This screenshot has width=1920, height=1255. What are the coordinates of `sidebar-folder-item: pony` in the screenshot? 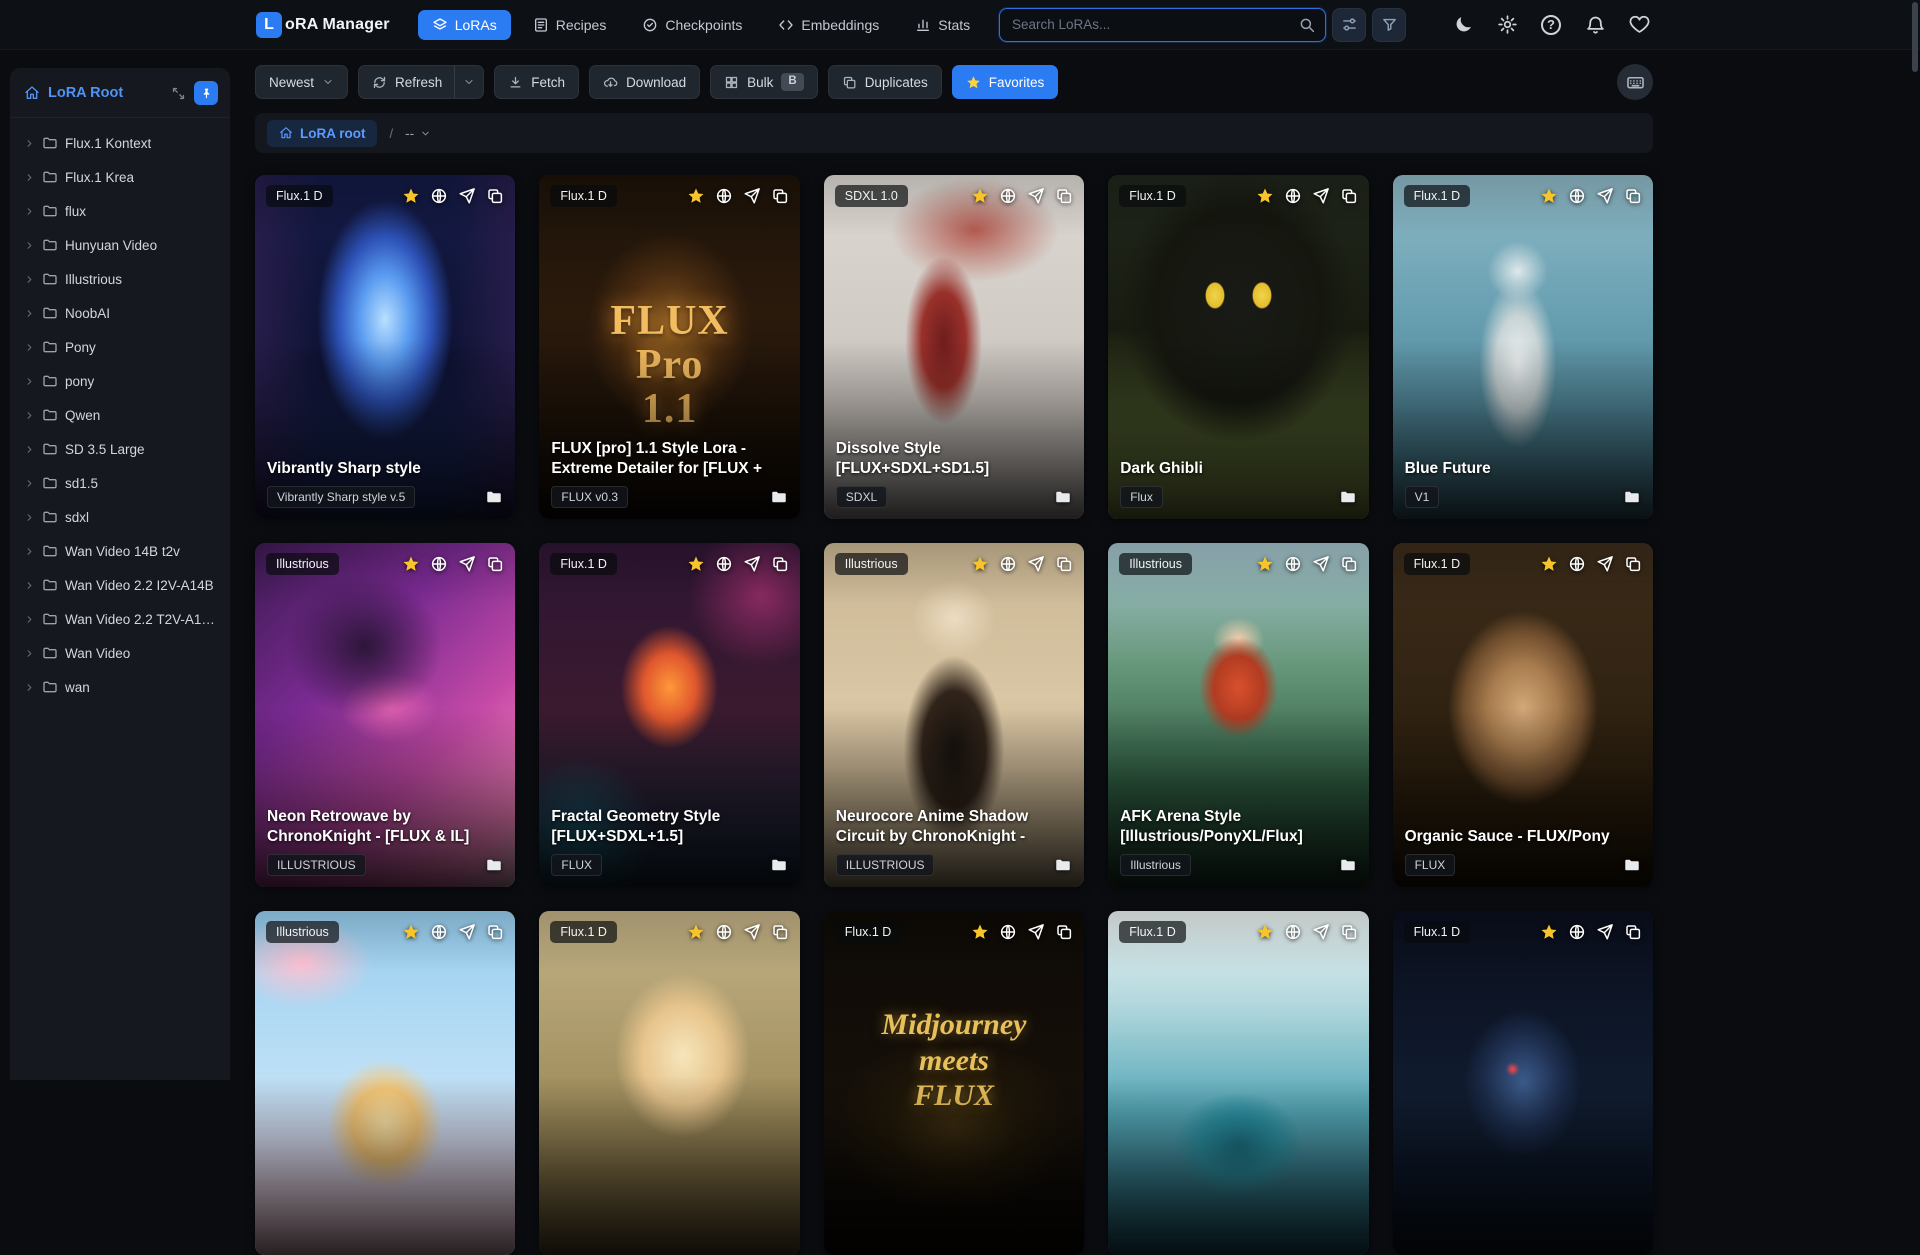 It's located at (120, 381).